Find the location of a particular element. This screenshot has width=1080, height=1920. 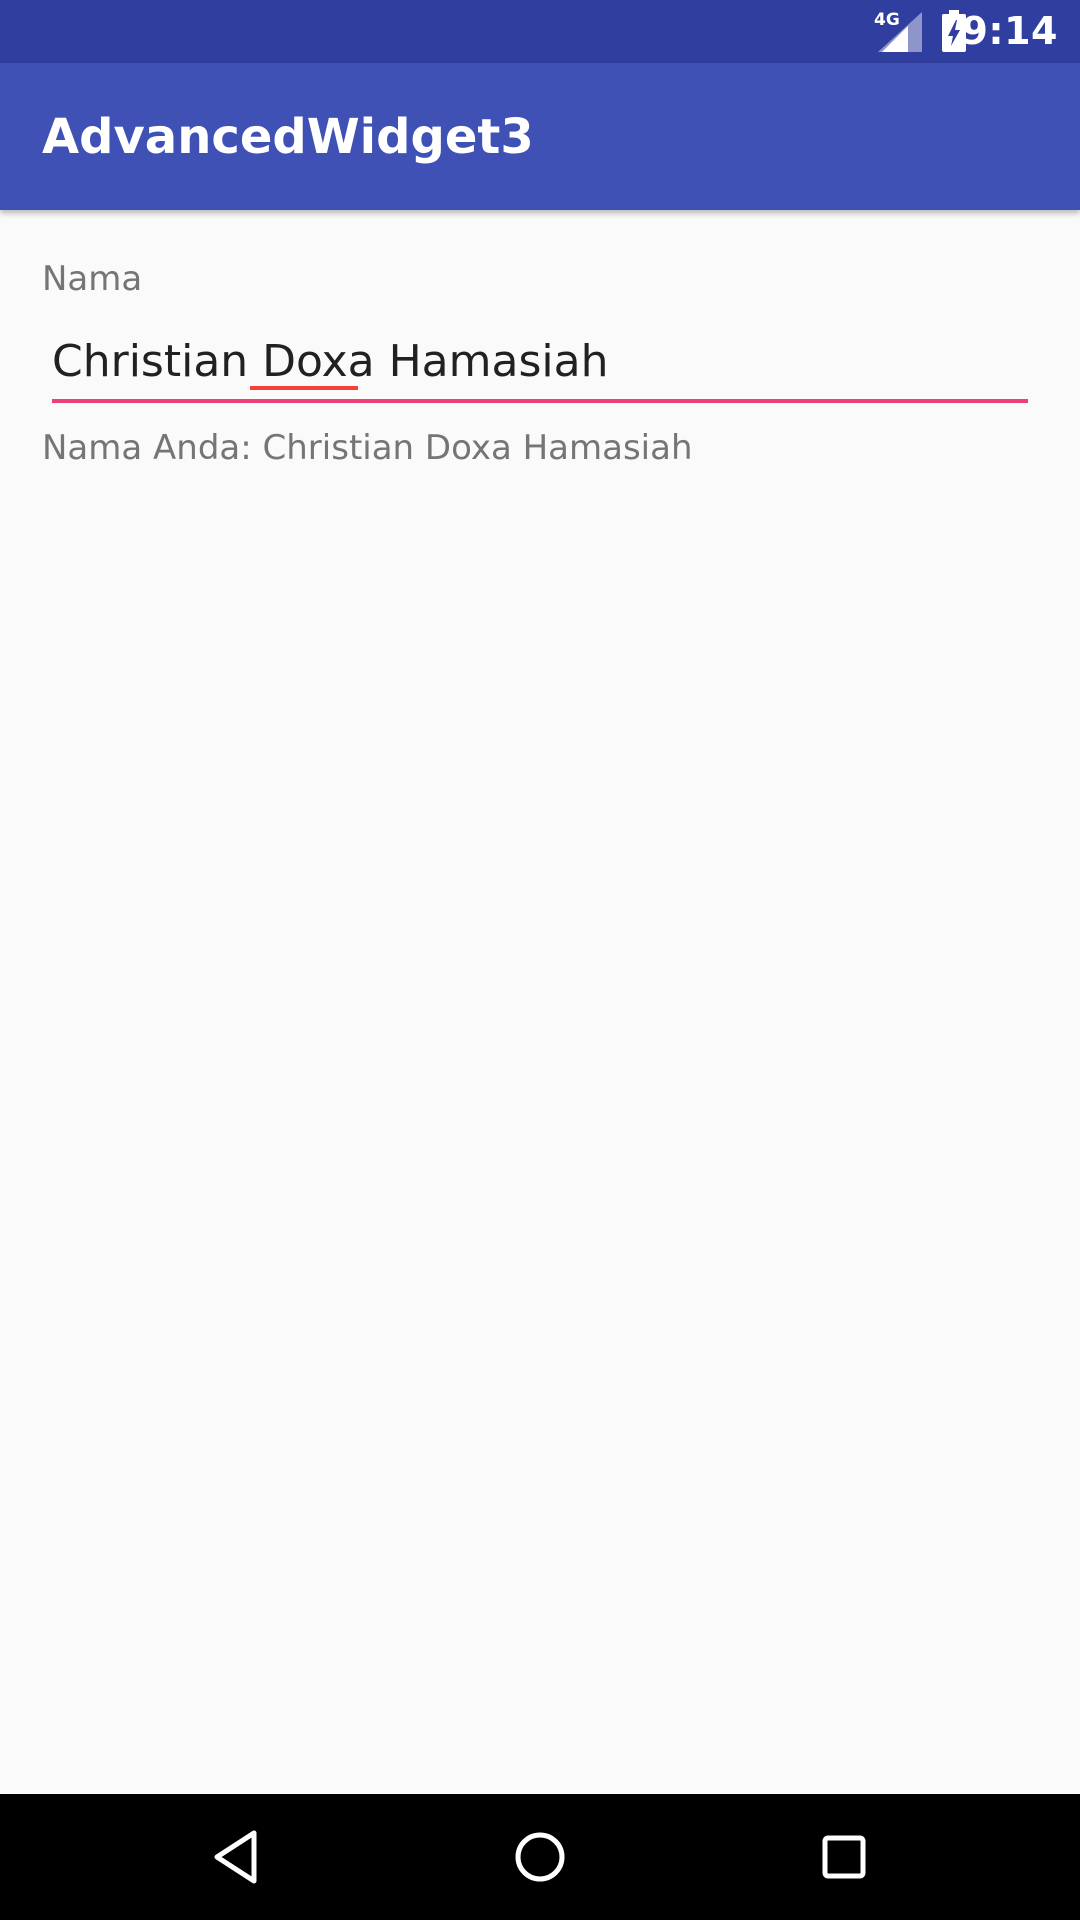

back-button is located at coordinates (236, 1857).